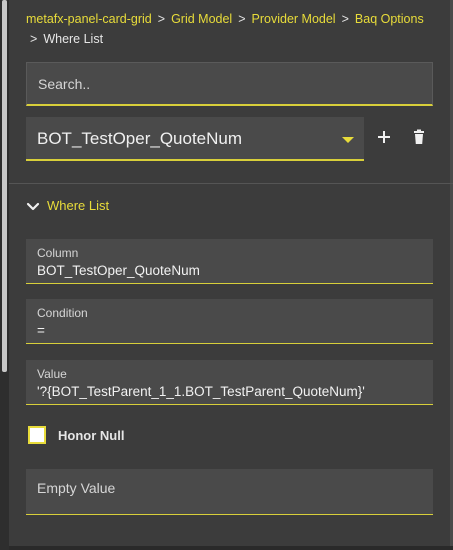 Image resolution: width=453 pixels, height=550 pixels. Describe the element at coordinates (58, 253) in the screenshot. I see `column-field-label: Column` at that location.